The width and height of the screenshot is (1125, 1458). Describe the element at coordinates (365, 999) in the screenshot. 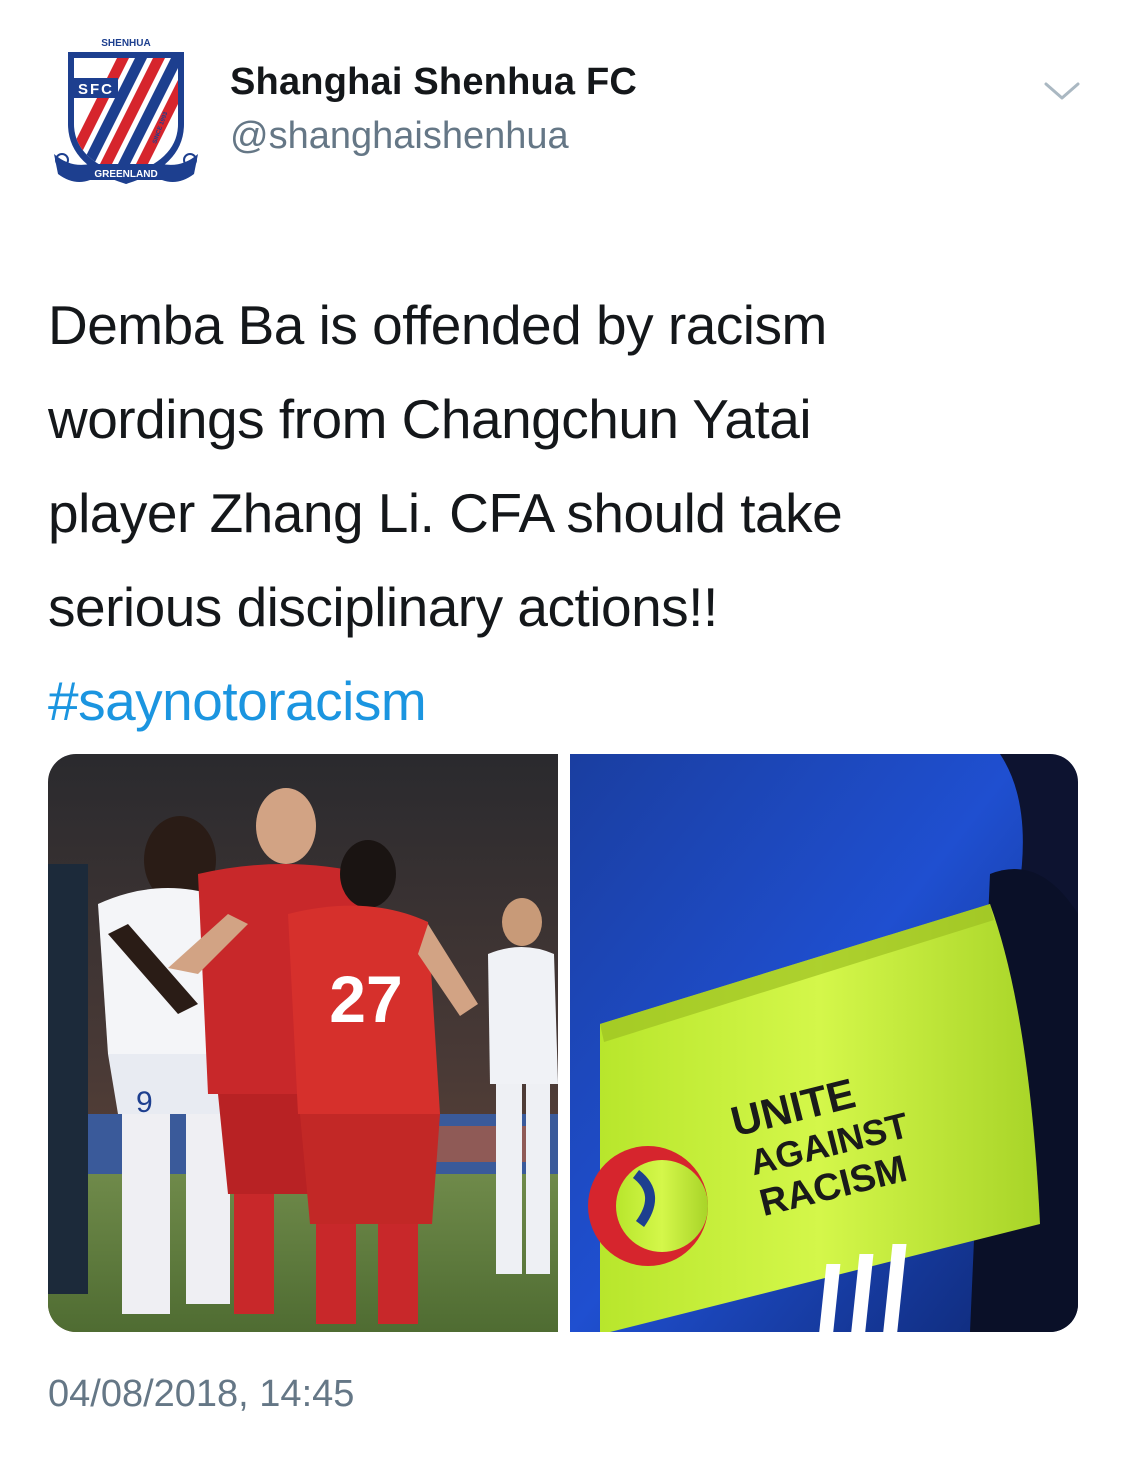

I see `red-shirt-number: 27` at that location.